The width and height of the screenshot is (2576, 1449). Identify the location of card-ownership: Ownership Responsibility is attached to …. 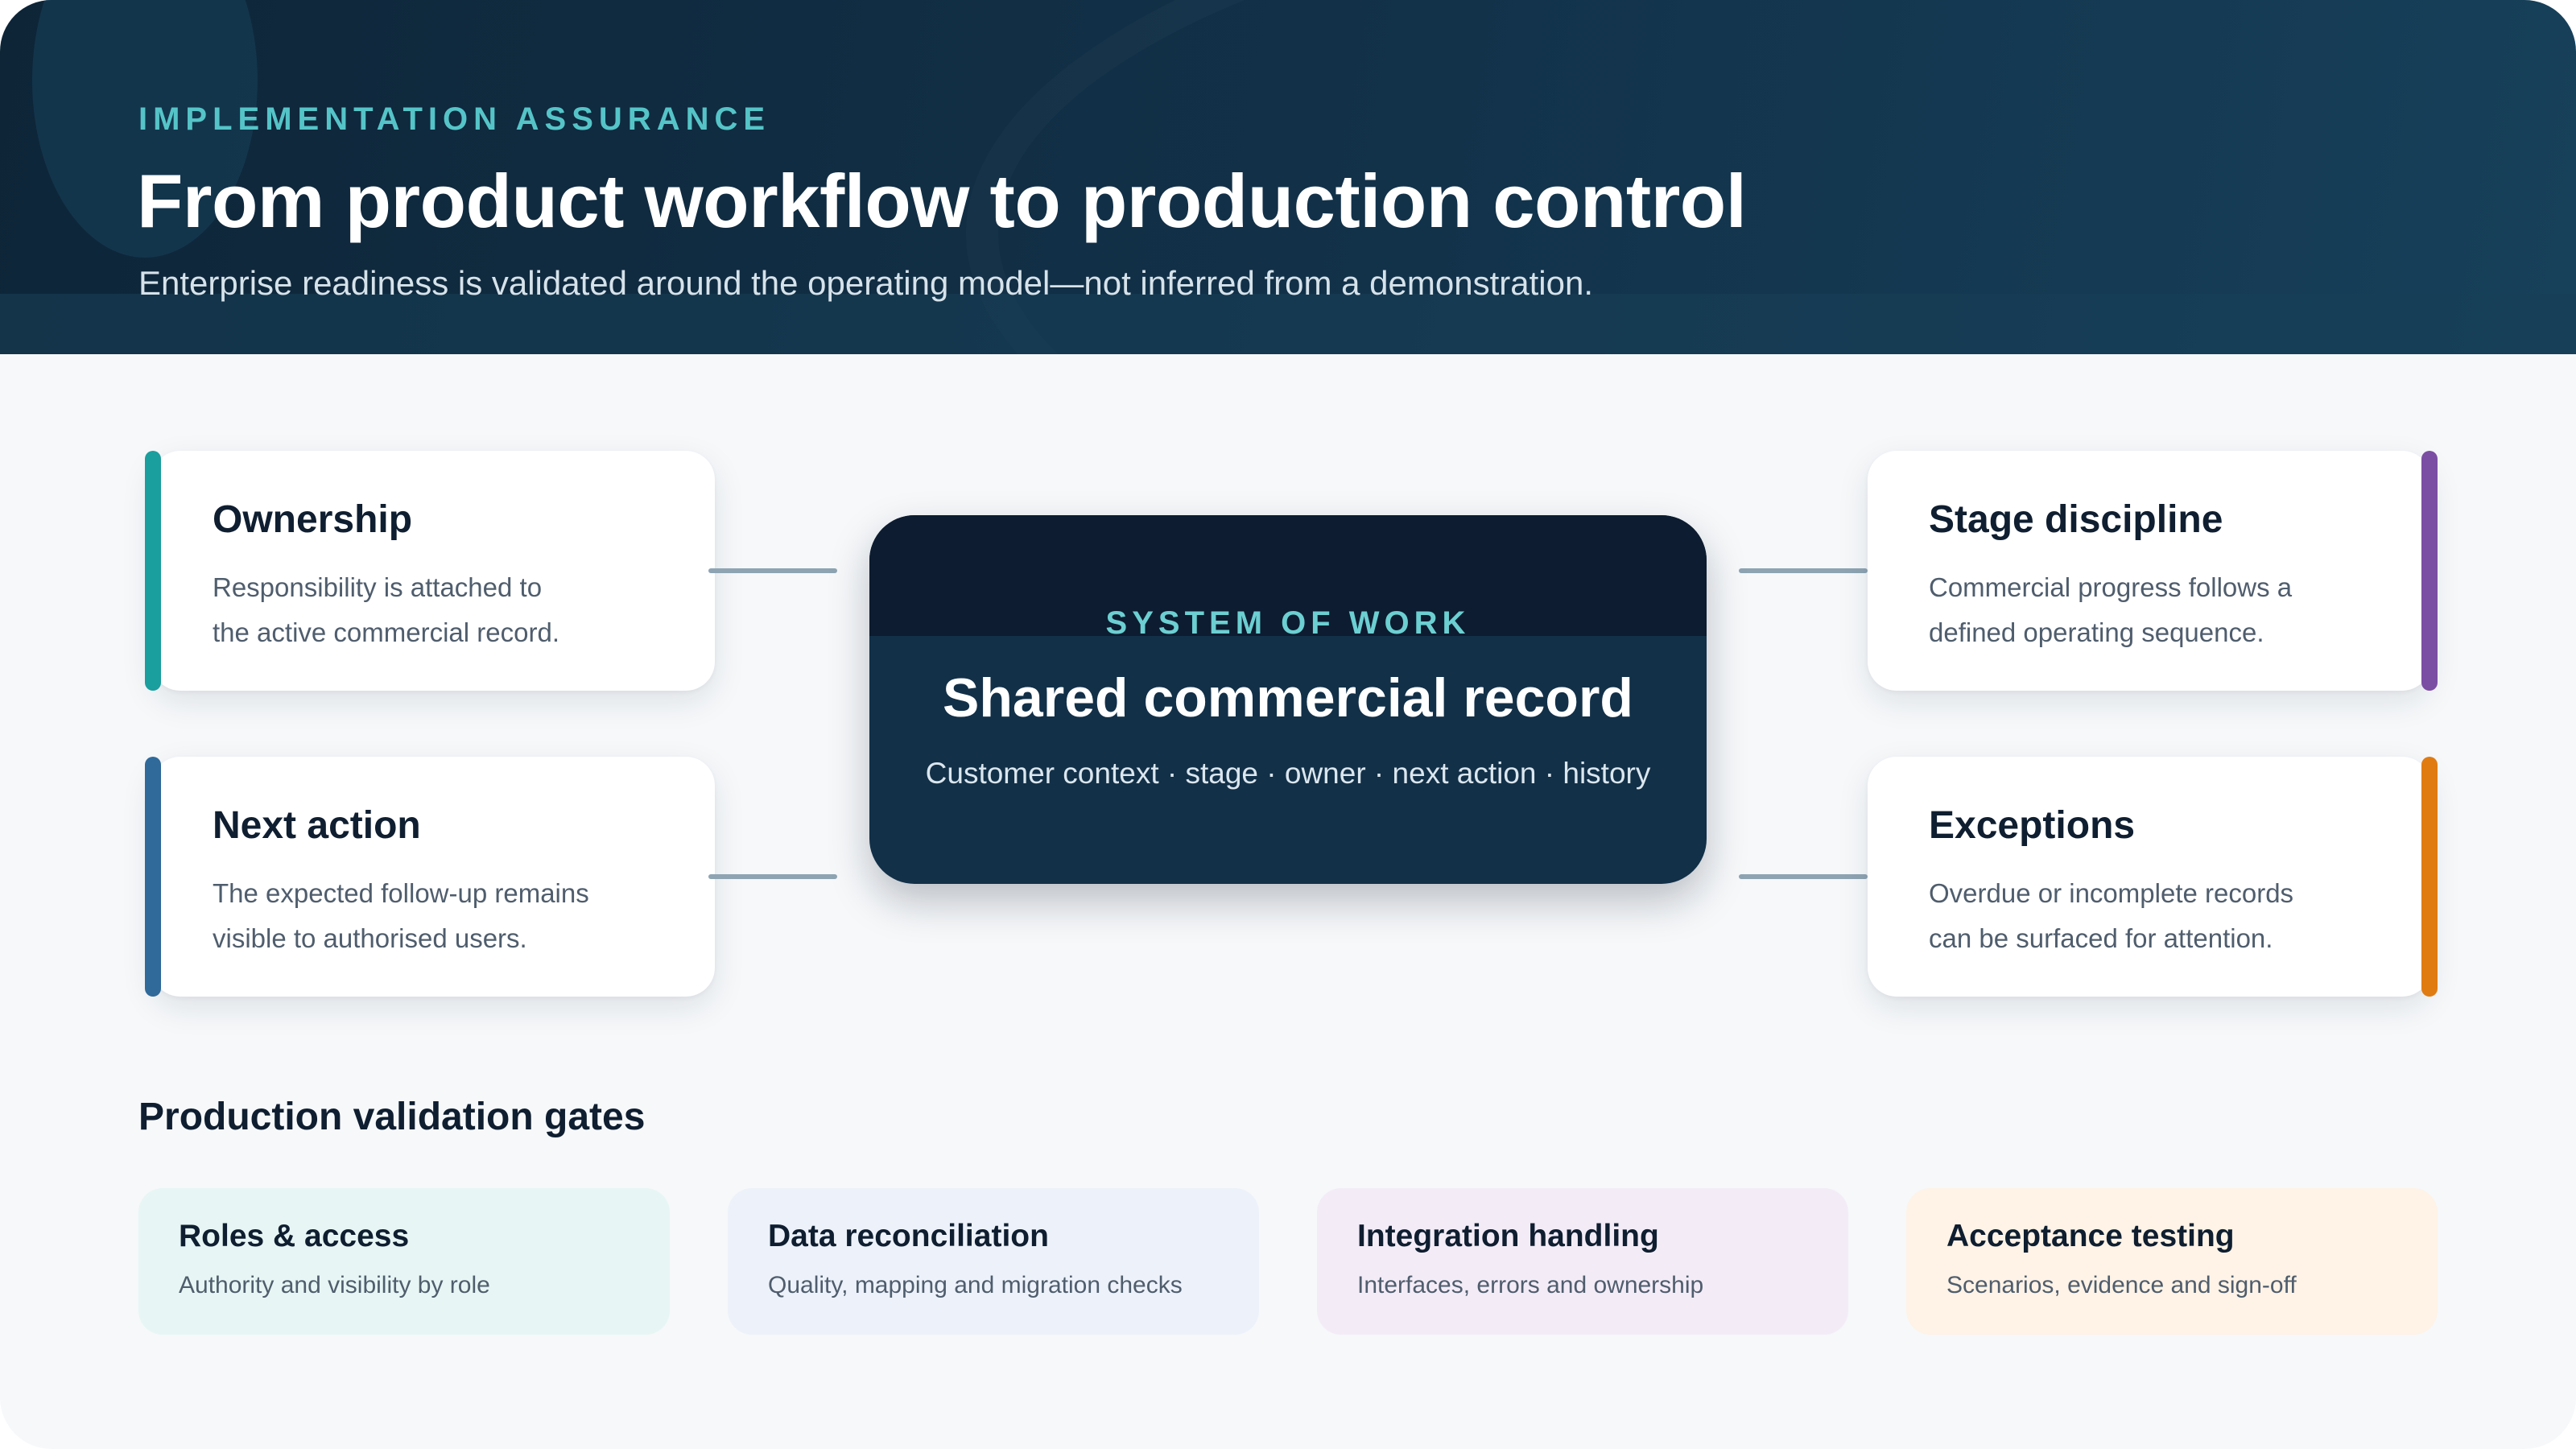
(430, 571).